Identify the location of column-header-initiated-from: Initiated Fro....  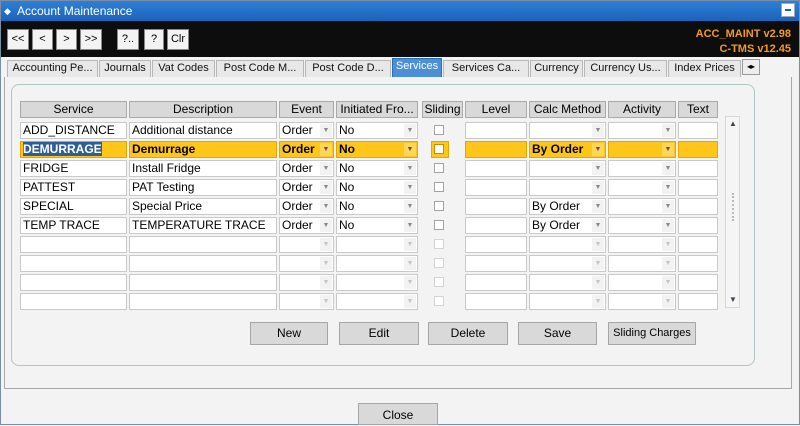
(377, 109).